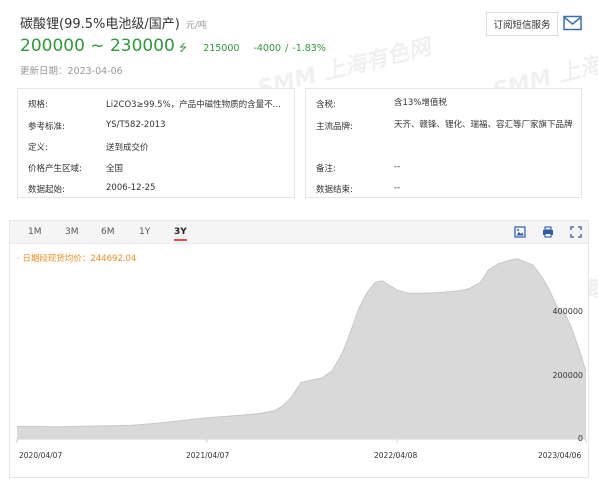  Describe the element at coordinates (580, 438) in the screenshot. I see `y-tick-label: 0` at that location.